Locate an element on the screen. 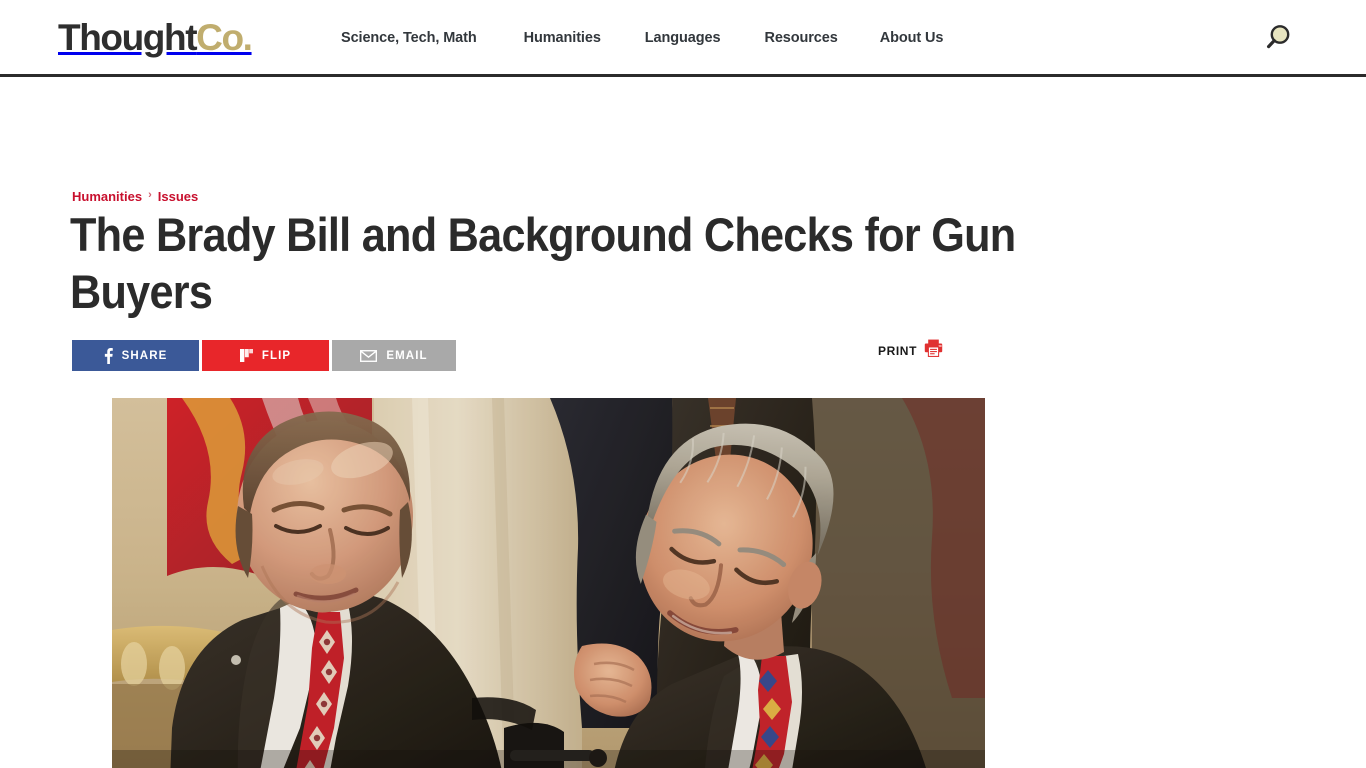  share-facebook-label: SHARE is located at coordinates (144, 355).